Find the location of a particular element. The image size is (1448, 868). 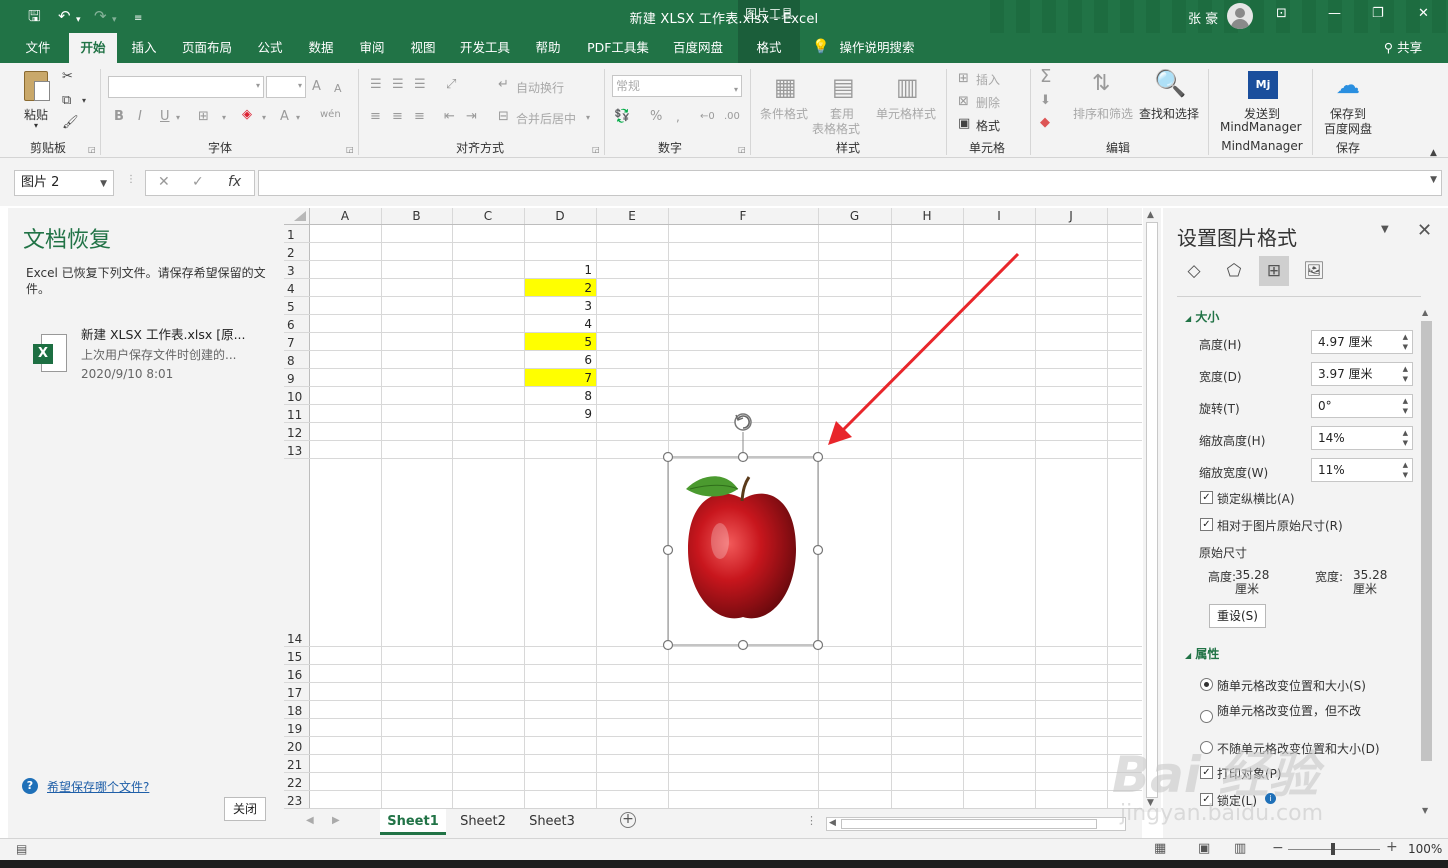

row-header: 19 is located at coordinates (294, 729).